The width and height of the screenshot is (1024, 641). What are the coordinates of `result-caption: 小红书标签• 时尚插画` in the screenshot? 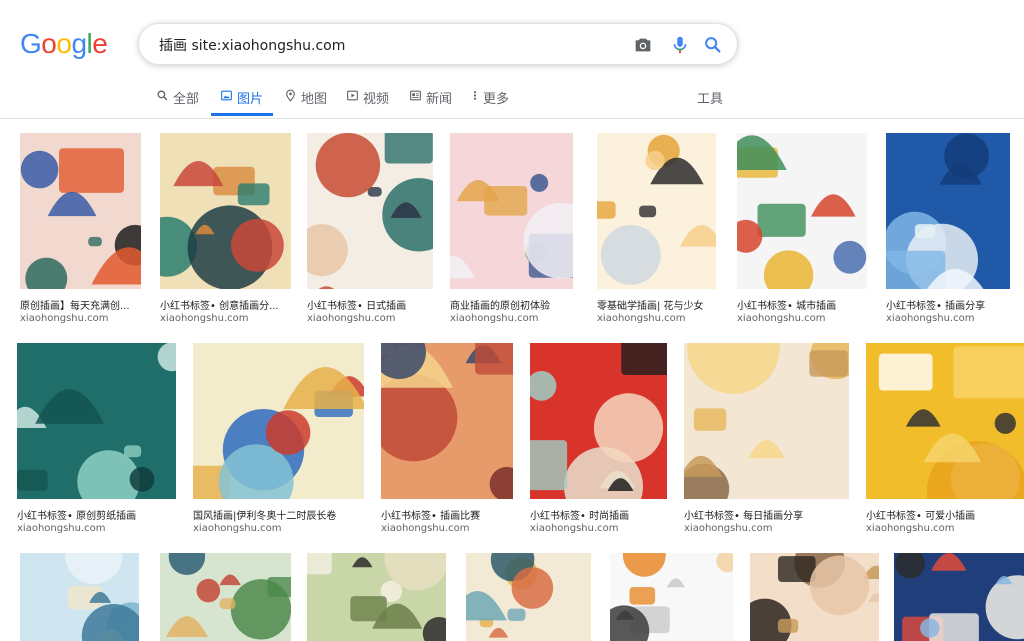 It's located at (598, 514).